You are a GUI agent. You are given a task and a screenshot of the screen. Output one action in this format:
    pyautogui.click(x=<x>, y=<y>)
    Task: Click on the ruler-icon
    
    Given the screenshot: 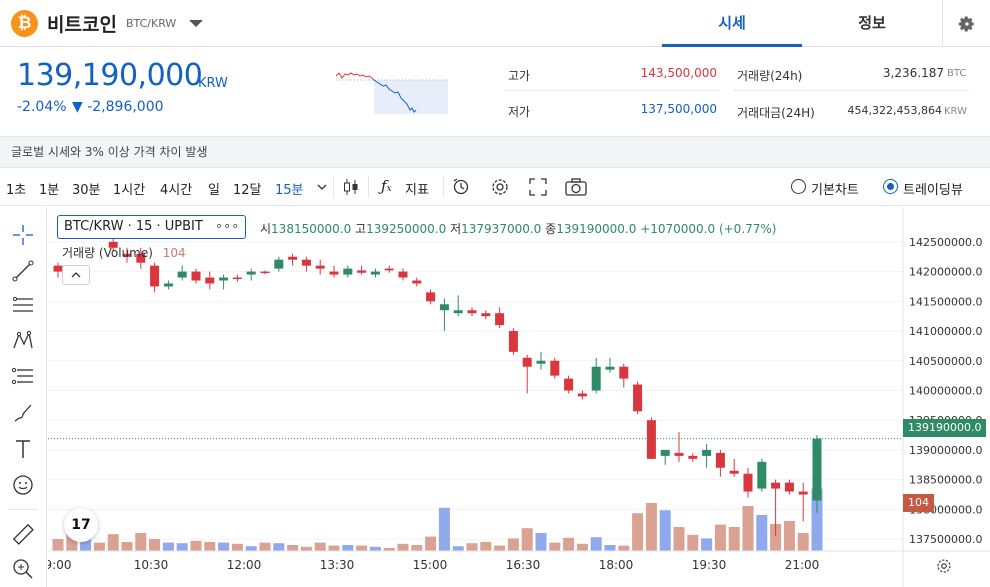 What is the action you would take?
    pyautogui.click(x=23, y=534)
    